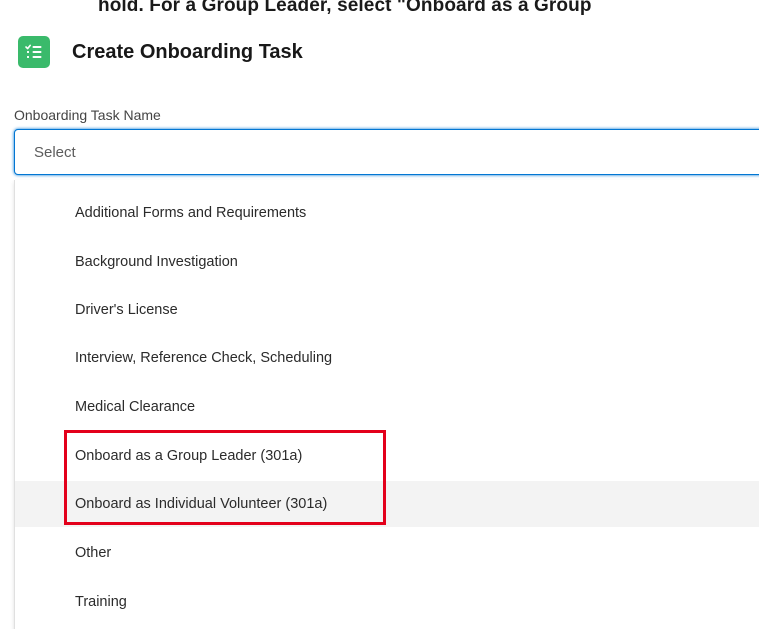 This screenshot has height=629, width=759. What do you see at coordinates (387, 504) in the screenshot?
I see `option-onboard-individual-volunteer: Onboard as Individual Volunteer (301a)` at bounding box center [387, 504].